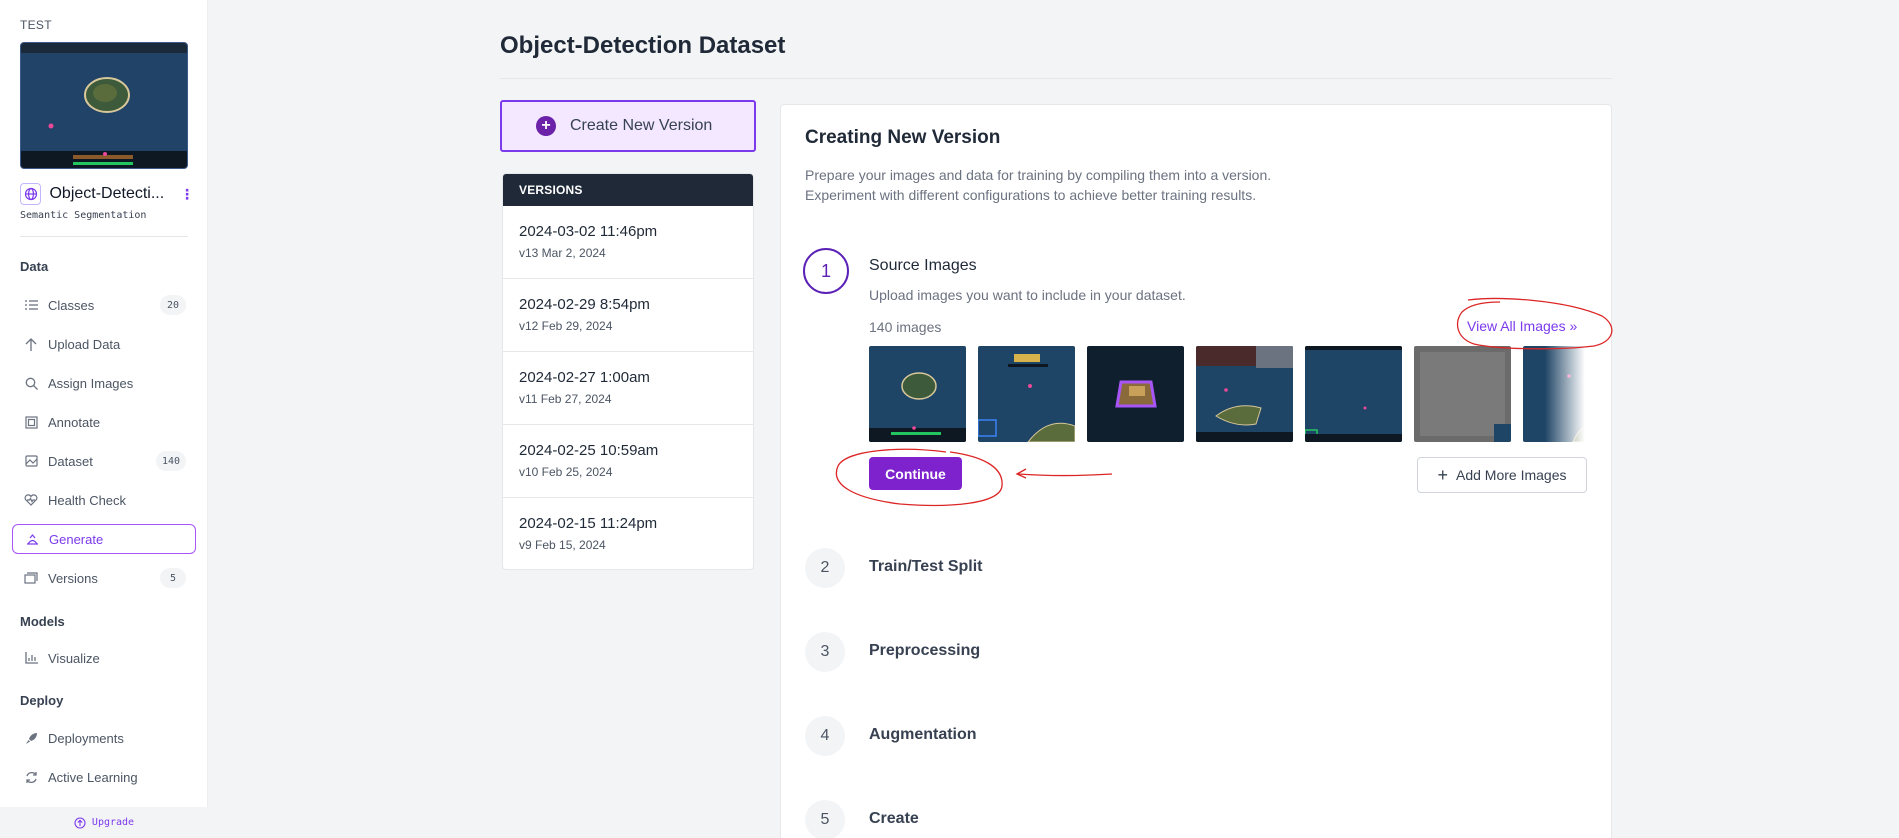  What do you see at coordinates (628, 242) in the screenshot?
I see `version-item: 2024-03-02 11:46pm v13 Mar 2, 2024` at bounding box center [628, 242].